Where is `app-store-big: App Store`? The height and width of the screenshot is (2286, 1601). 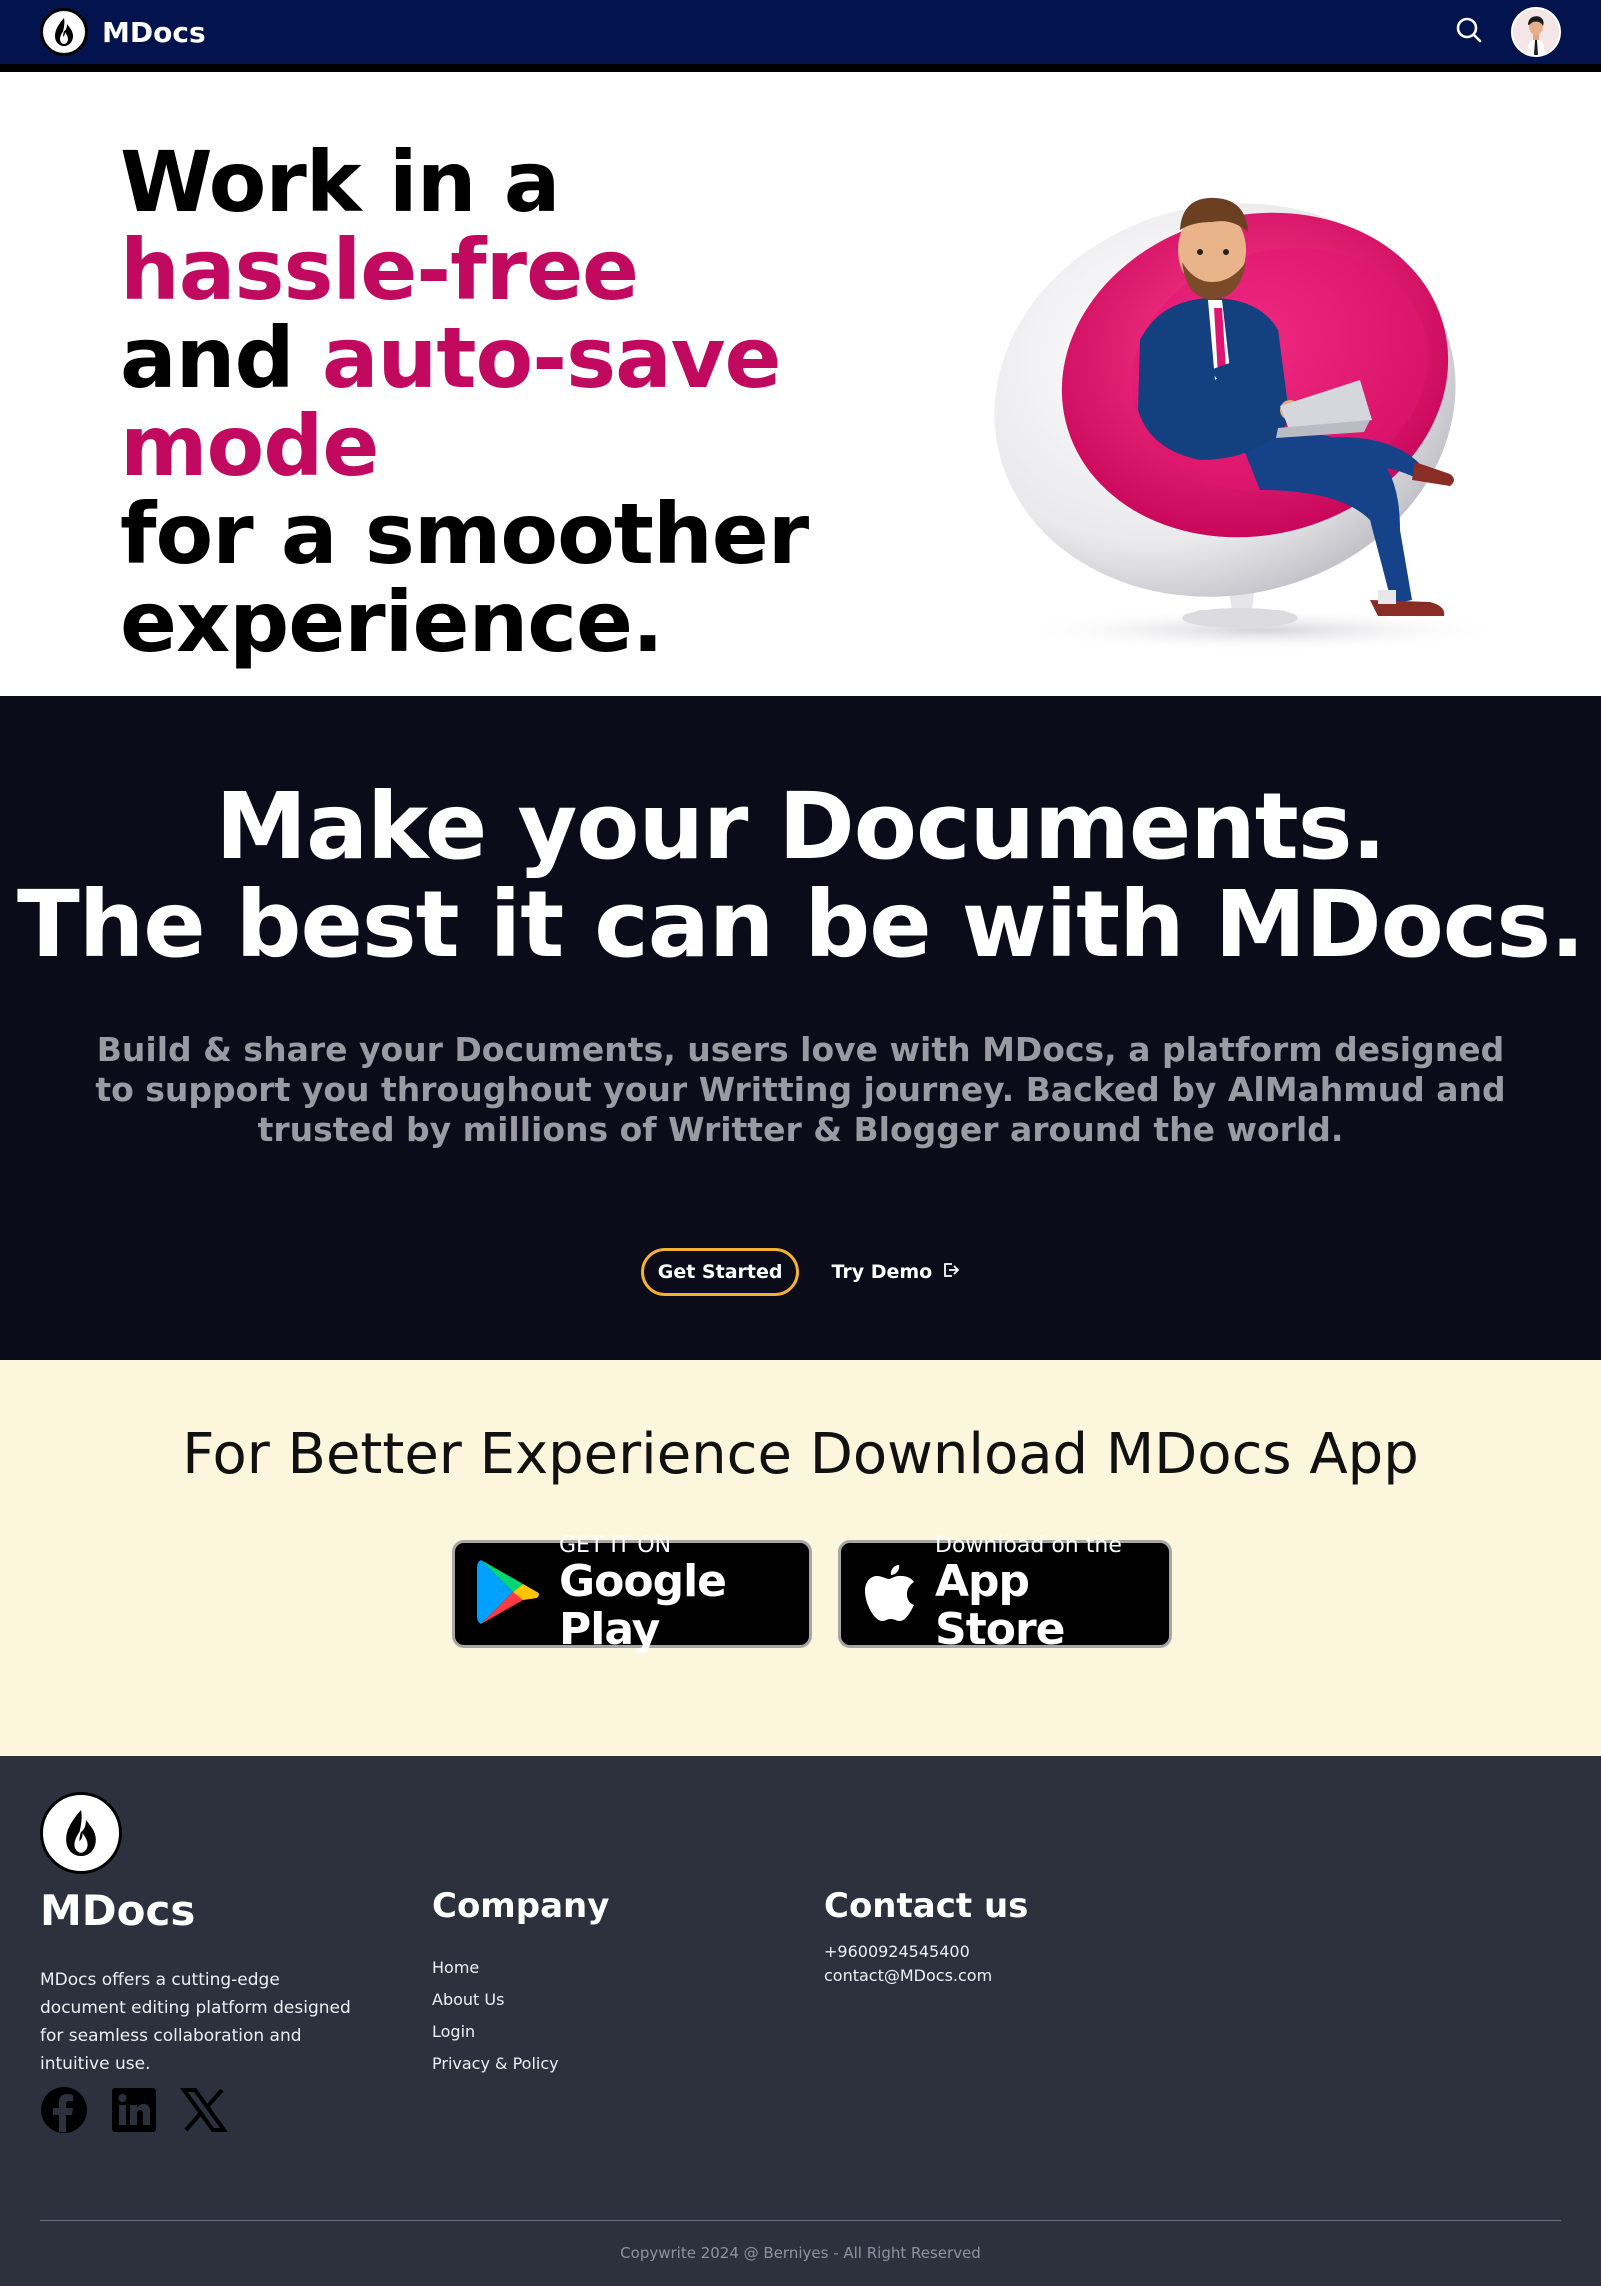
app-store-big: App Store is located at coordinates (1000, 1605).